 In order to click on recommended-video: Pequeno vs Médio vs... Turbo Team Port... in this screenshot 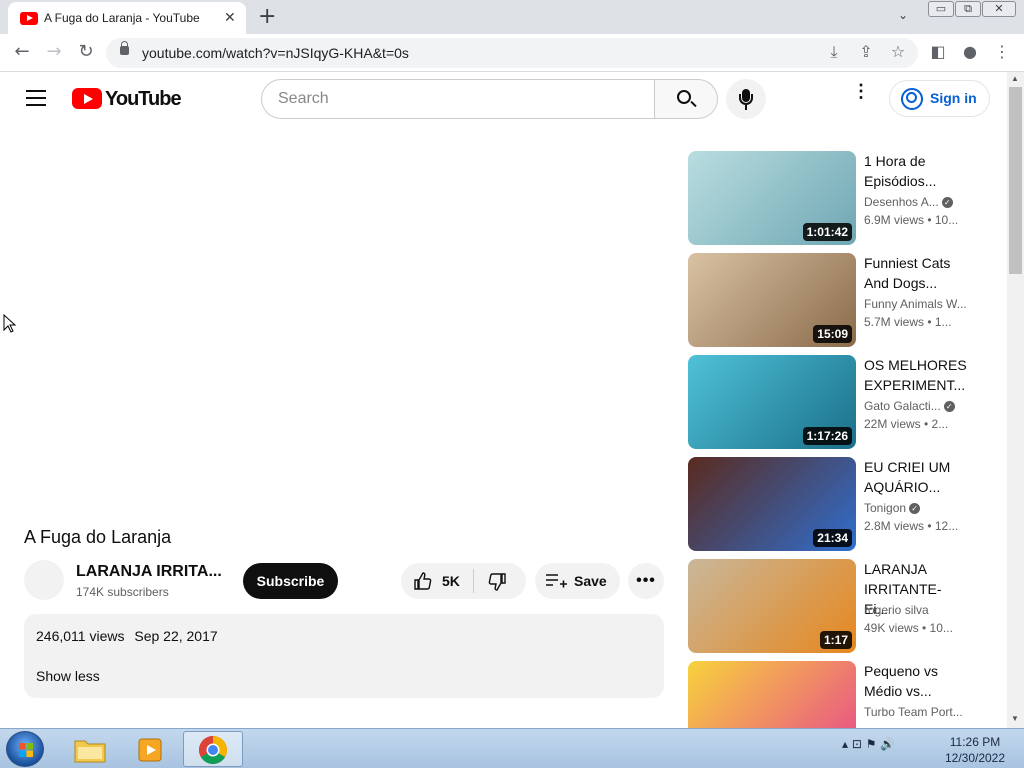, I will do `click(833, 694)`.